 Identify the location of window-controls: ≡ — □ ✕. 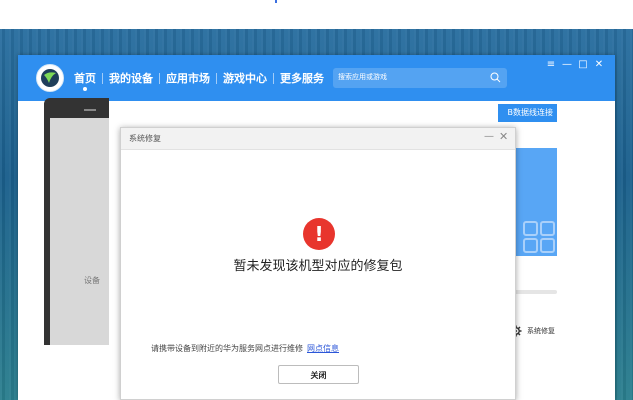
(575, 65).